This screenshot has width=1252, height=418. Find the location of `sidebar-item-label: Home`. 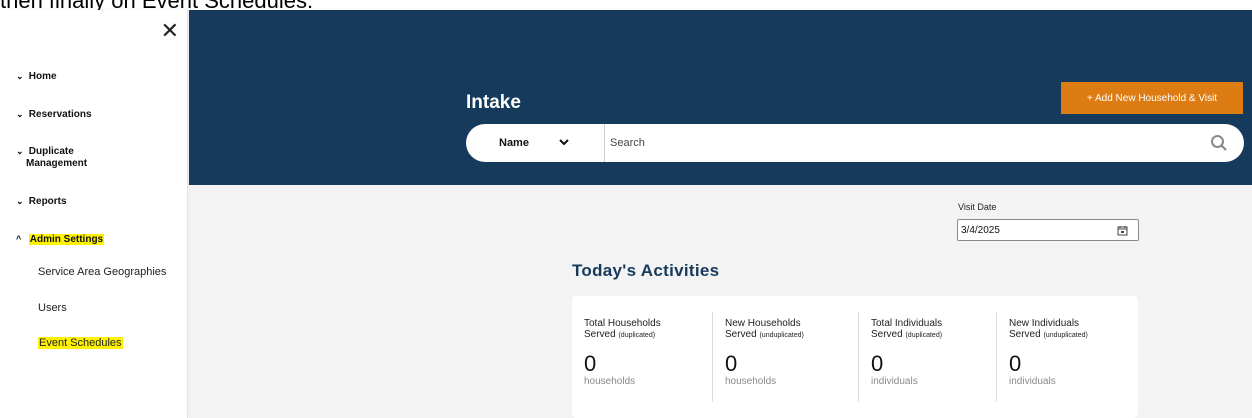

sidebar-item-label: Home is located at coordinates (42, 76).